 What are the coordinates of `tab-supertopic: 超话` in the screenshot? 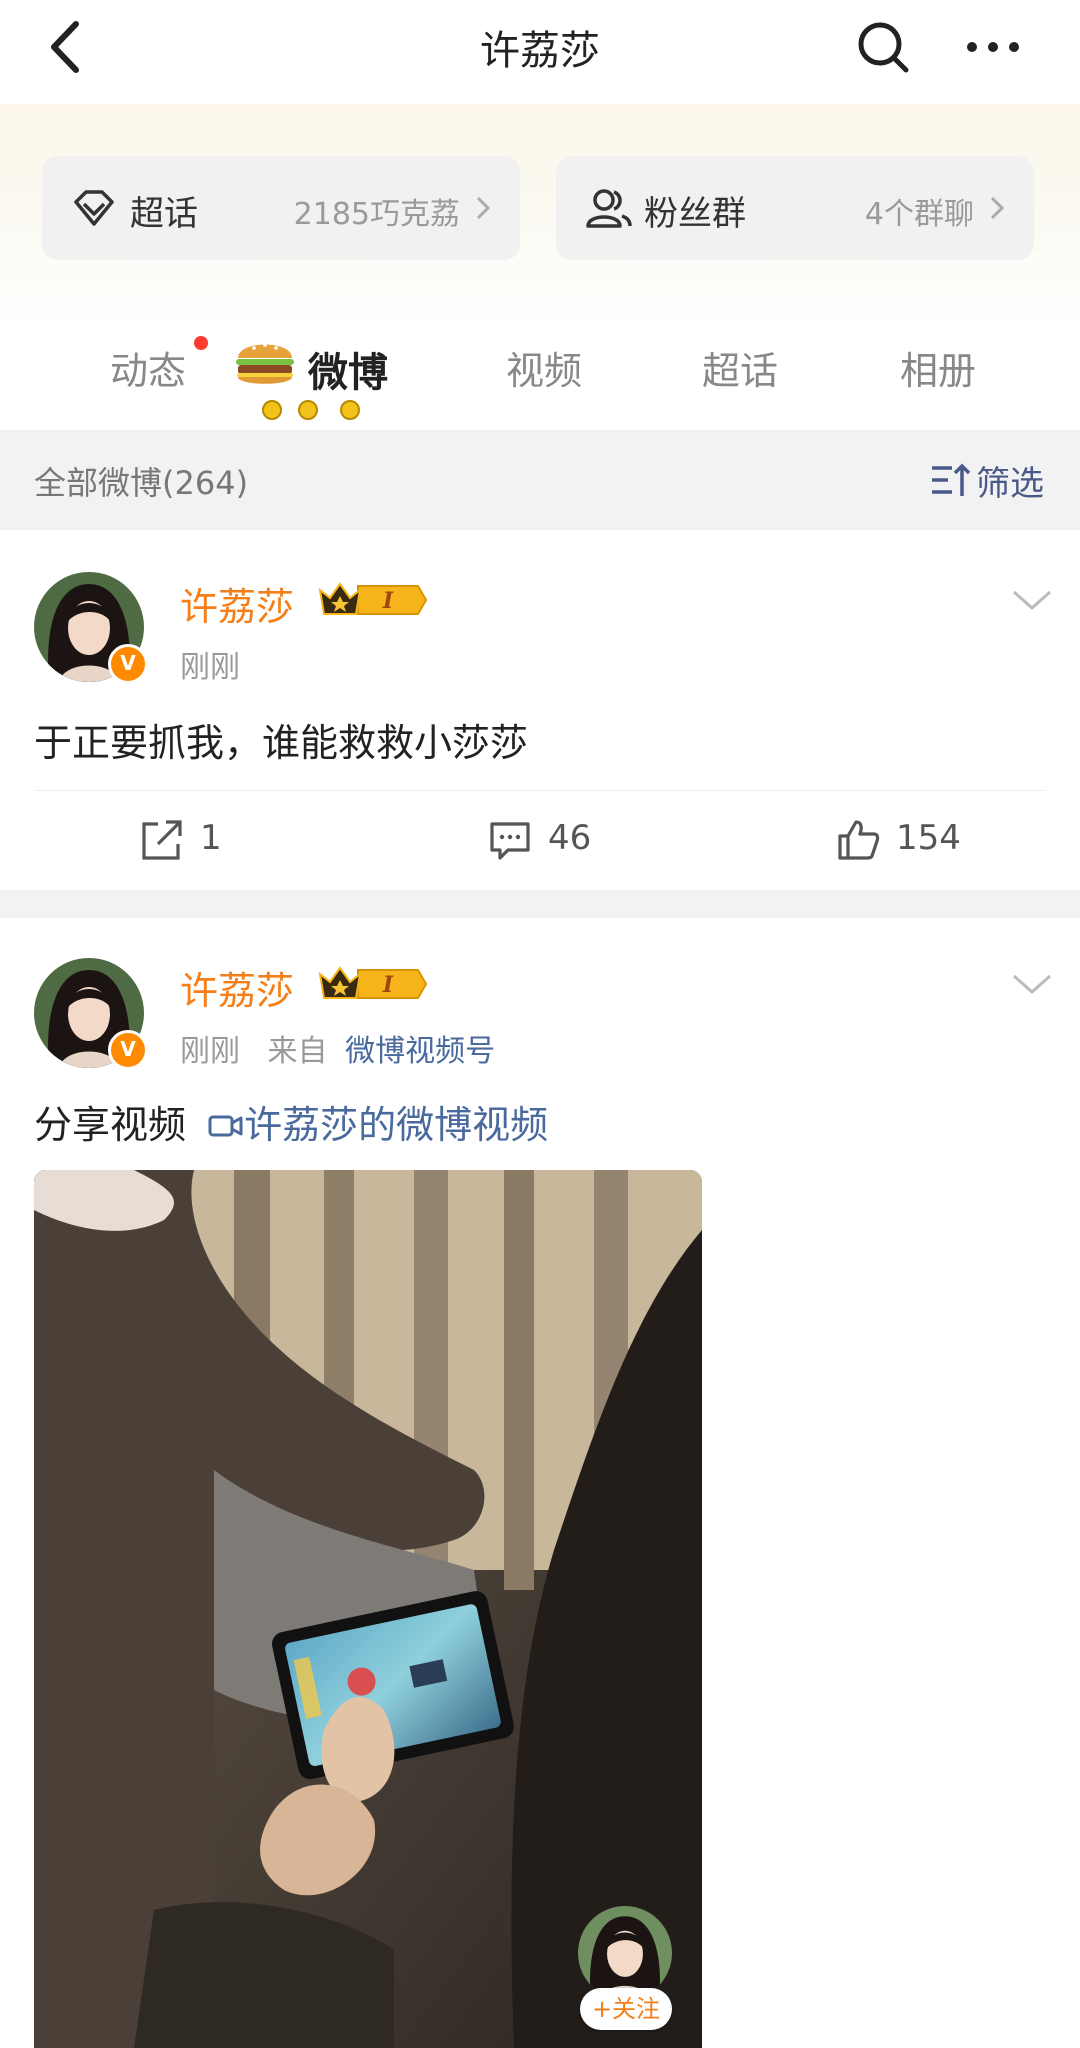 It's located at (740, 367).